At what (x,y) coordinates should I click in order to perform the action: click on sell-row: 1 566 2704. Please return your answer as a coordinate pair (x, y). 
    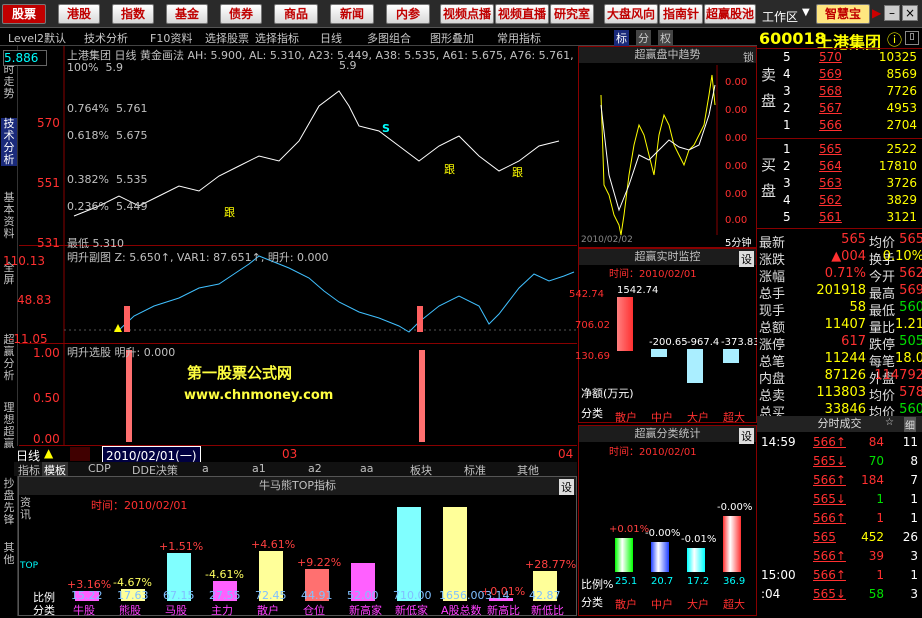
    Looking at the image, I should click on (852, 126).